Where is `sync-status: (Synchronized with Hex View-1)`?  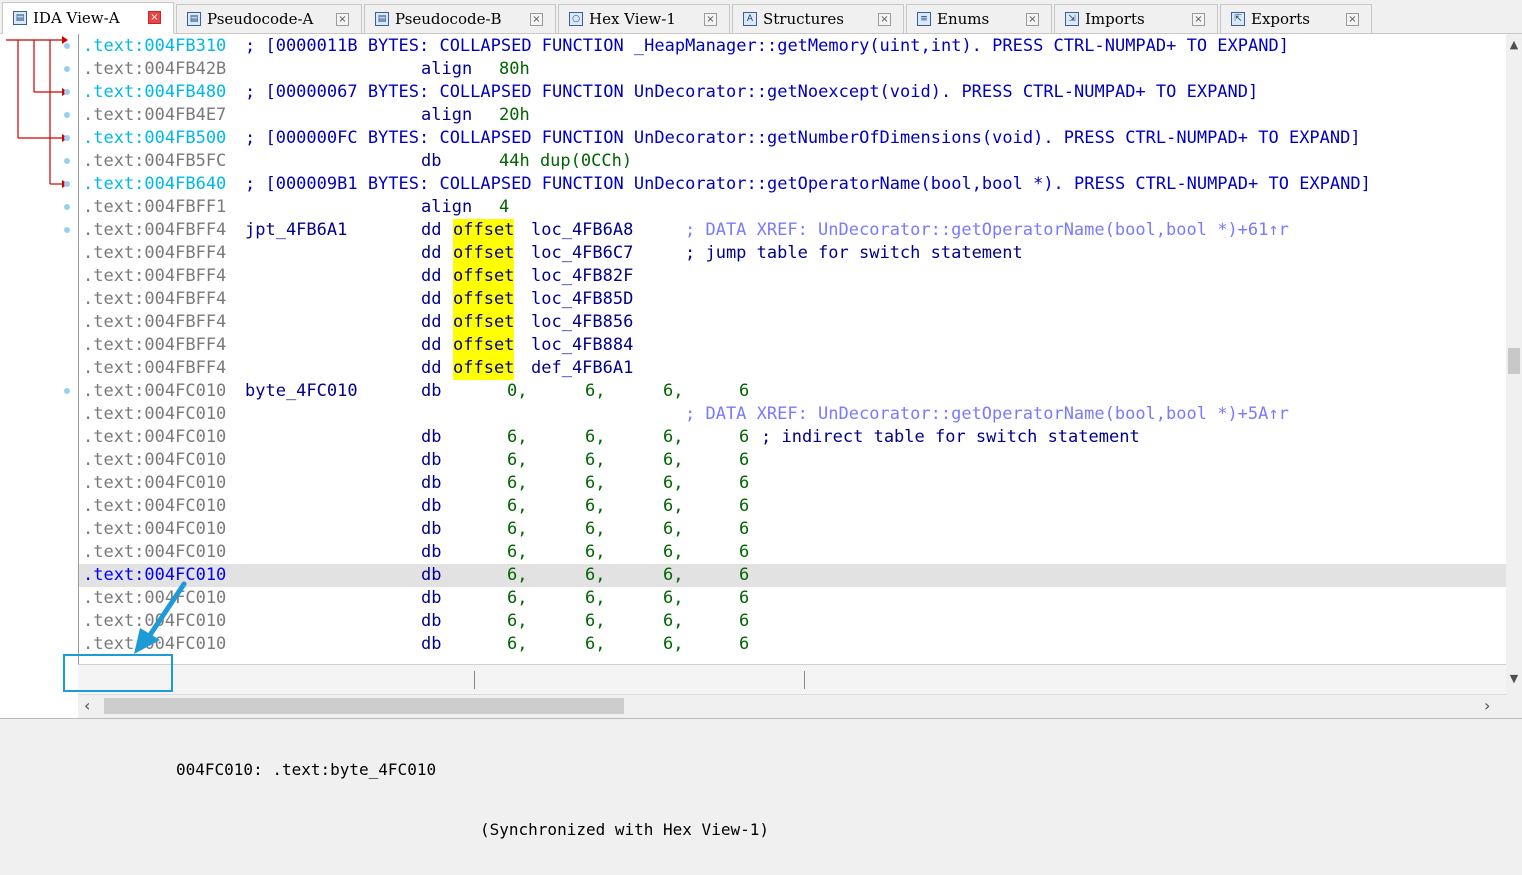 sync-status: (Synchronized with Hex View-1) is located at coordinates (624, 829).